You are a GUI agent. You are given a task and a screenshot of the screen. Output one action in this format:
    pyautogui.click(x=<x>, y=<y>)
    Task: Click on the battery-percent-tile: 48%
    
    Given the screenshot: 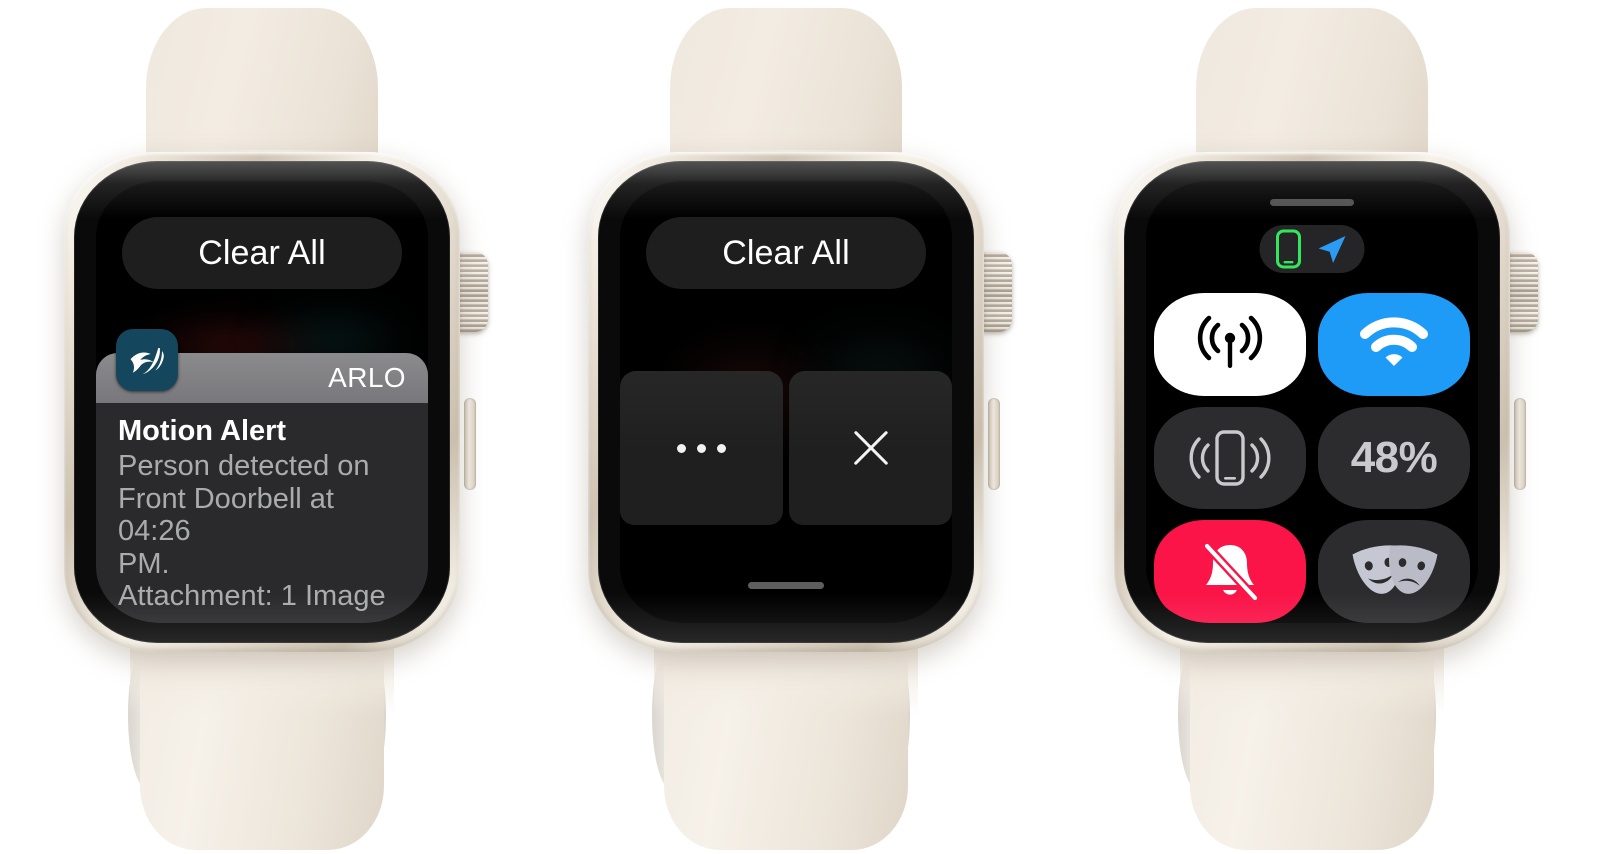 What is the action you would take?
    pyautogui.click(x=1394, y=458)
    